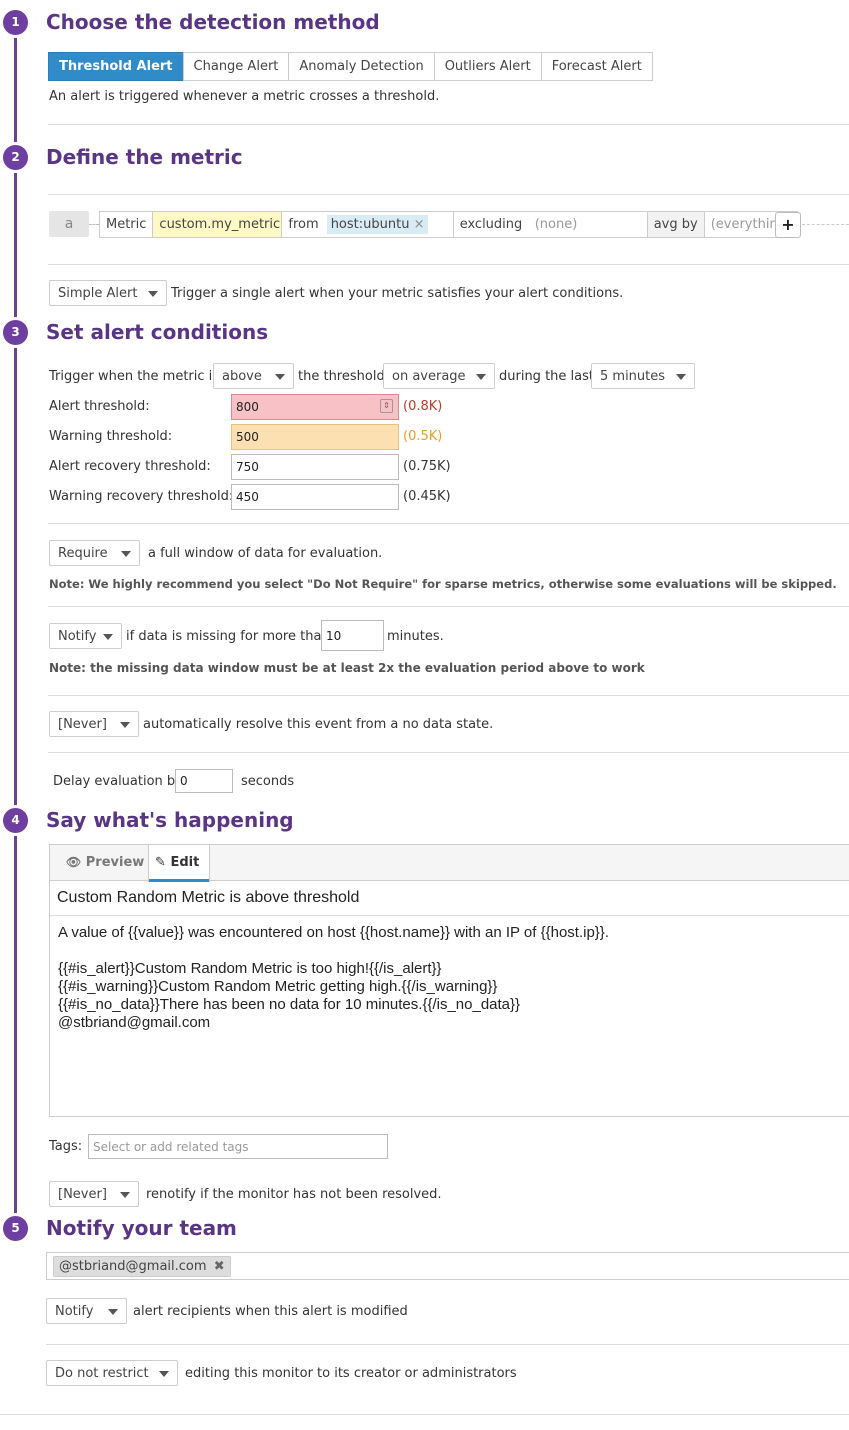  What do you see at coordinates (98, 293) in the screenshot?
I see `alert-type-value: Simple Alert` at bounding box center [98, 293].